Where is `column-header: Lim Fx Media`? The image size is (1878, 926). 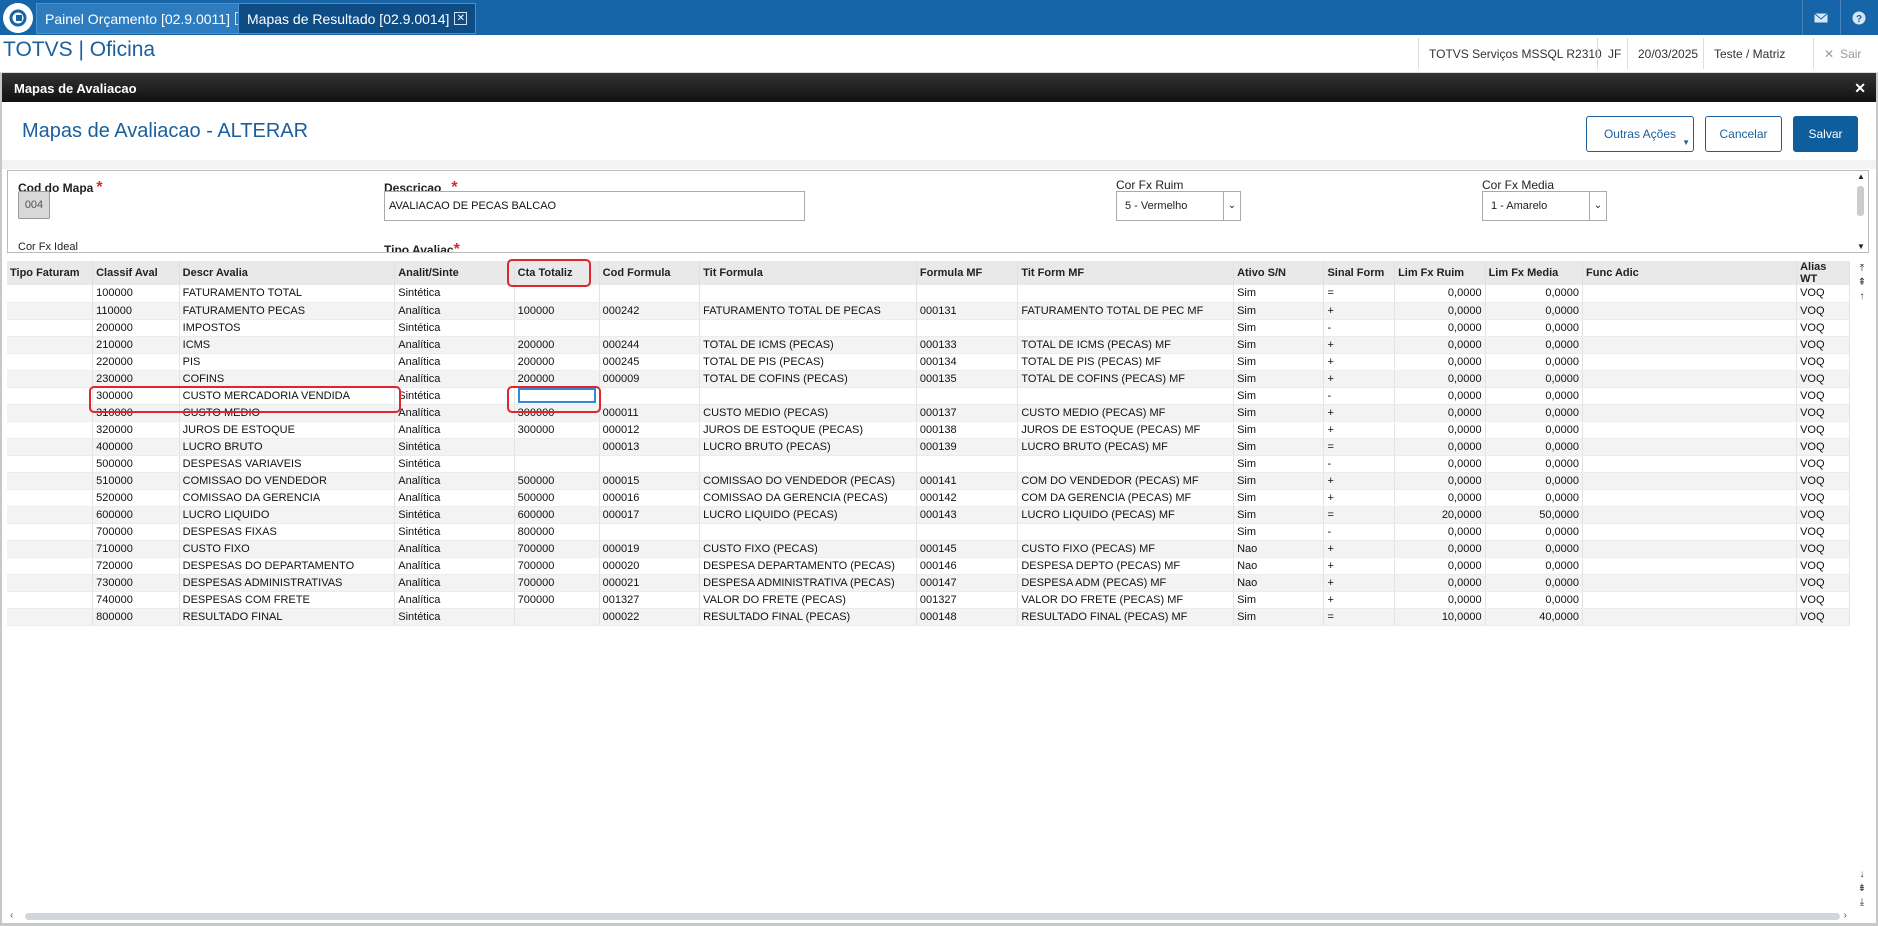 column-header: Lim Fx Media is located at coordinates (1534, 273).